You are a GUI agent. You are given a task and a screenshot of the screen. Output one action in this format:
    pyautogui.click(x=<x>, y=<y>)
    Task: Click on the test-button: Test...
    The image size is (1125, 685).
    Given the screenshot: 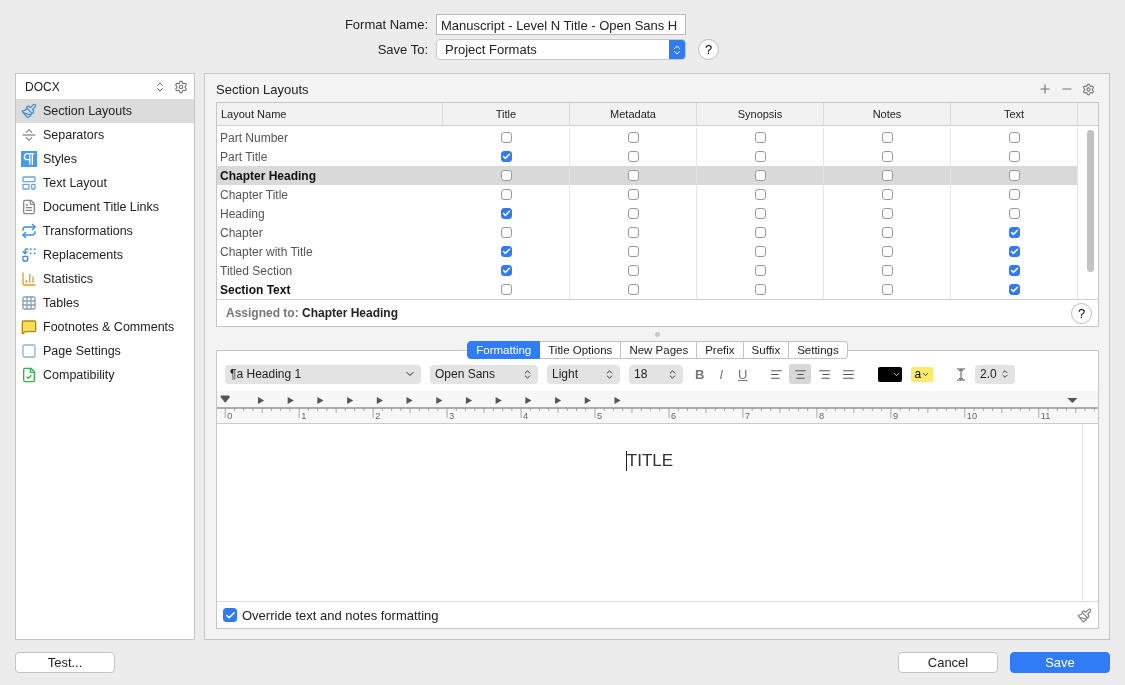 What is the action you would take?
    pyautogui.click(x=65, y=662)
    